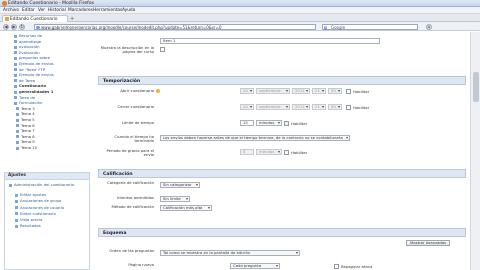 The width and height of the screenshot is (480, 270). Describe the element at coordinates (33, 86) in the screenshot. I see `nav-item-label: Cuestionario` at that location.